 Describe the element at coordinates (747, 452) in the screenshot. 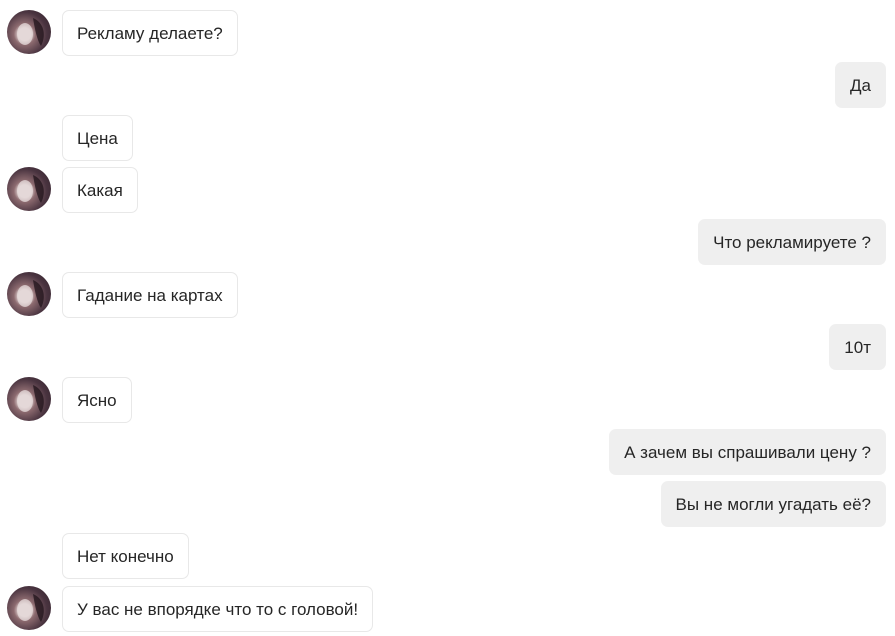

I see `message-bubble: А зачем вы спрашивали цену ?` at that location.